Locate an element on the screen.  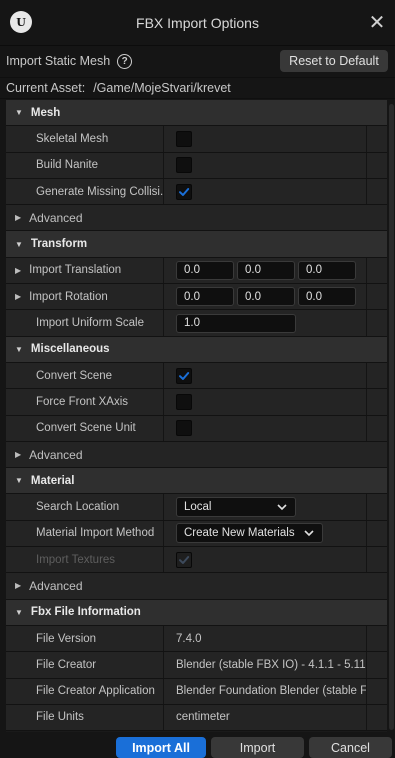
help-icon: ? is located at coordinates (125, 61).